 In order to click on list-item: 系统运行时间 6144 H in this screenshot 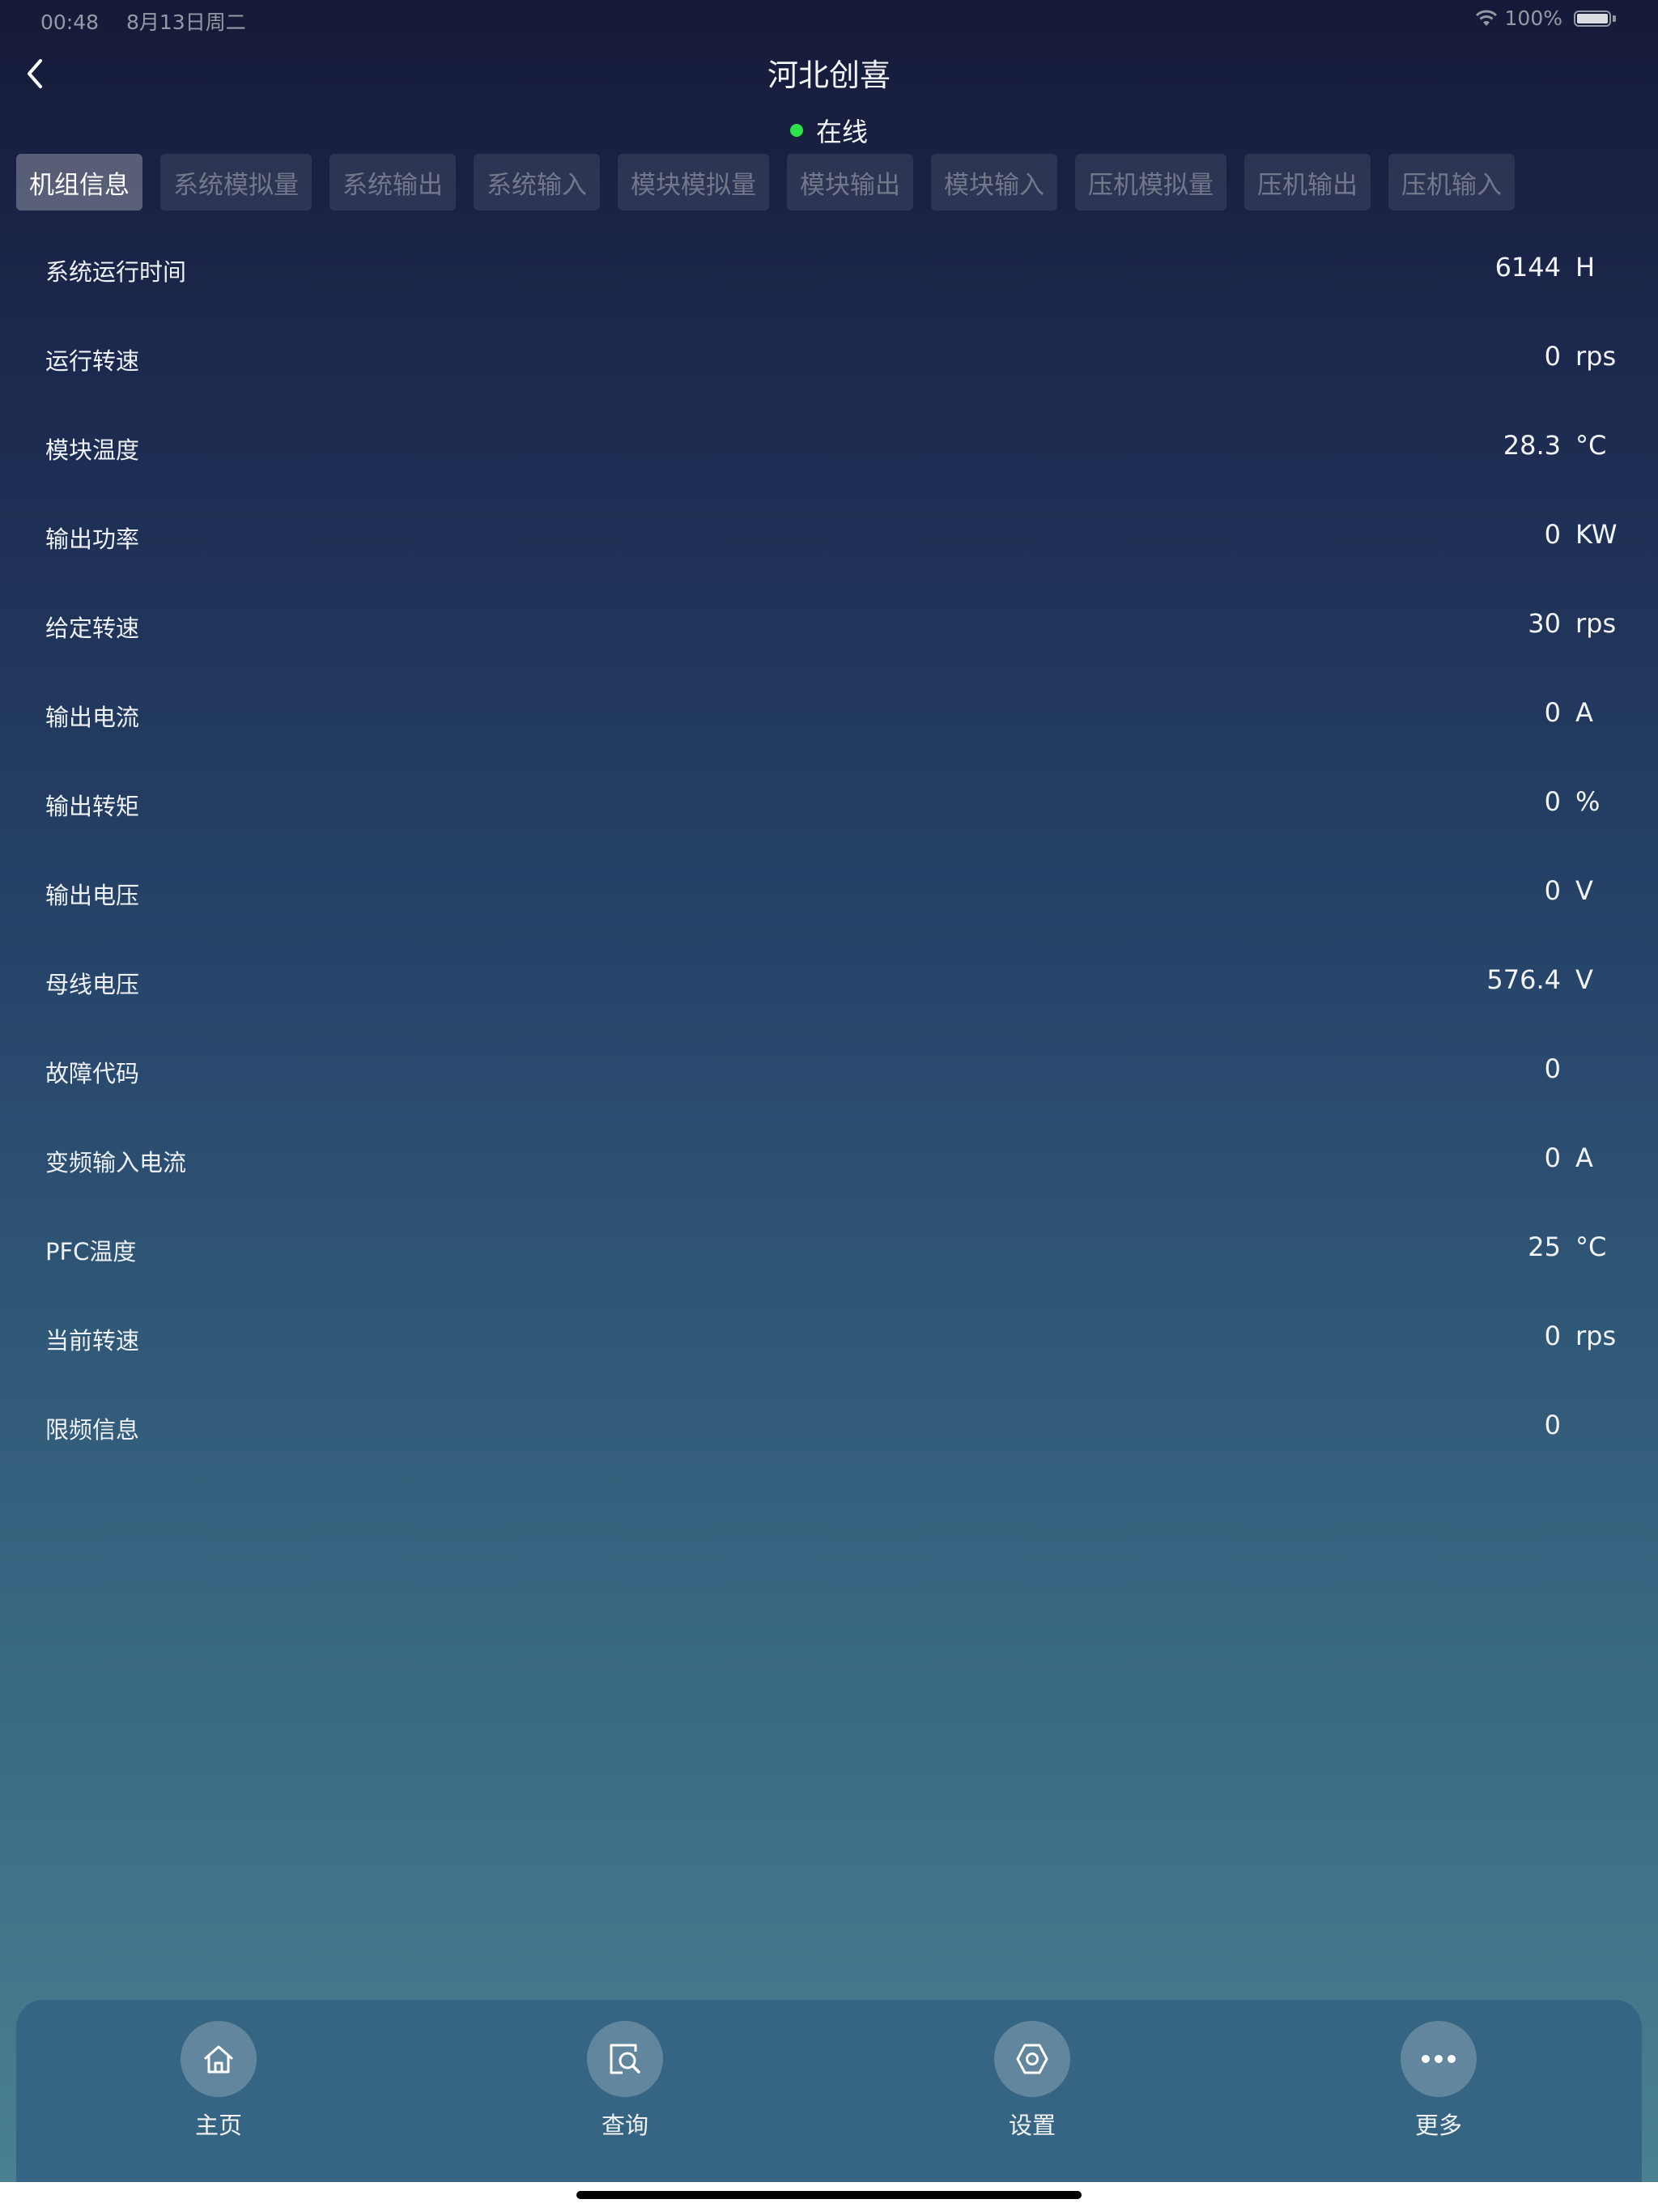, I will do `click(829, 268)`.